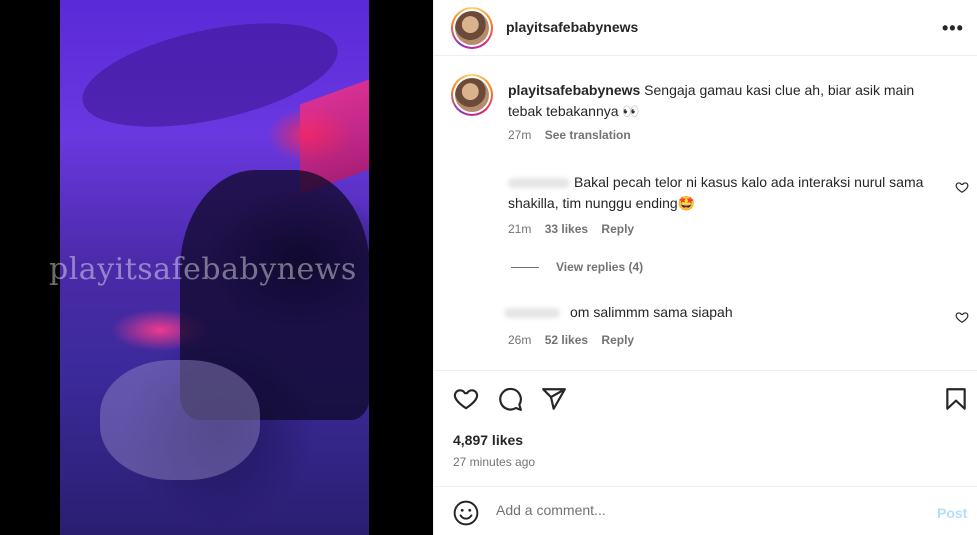  What do you see at coordinates (953, 28) in the screenshot?
I see `more-options-icon: •••` at bounding box center [953, 28].